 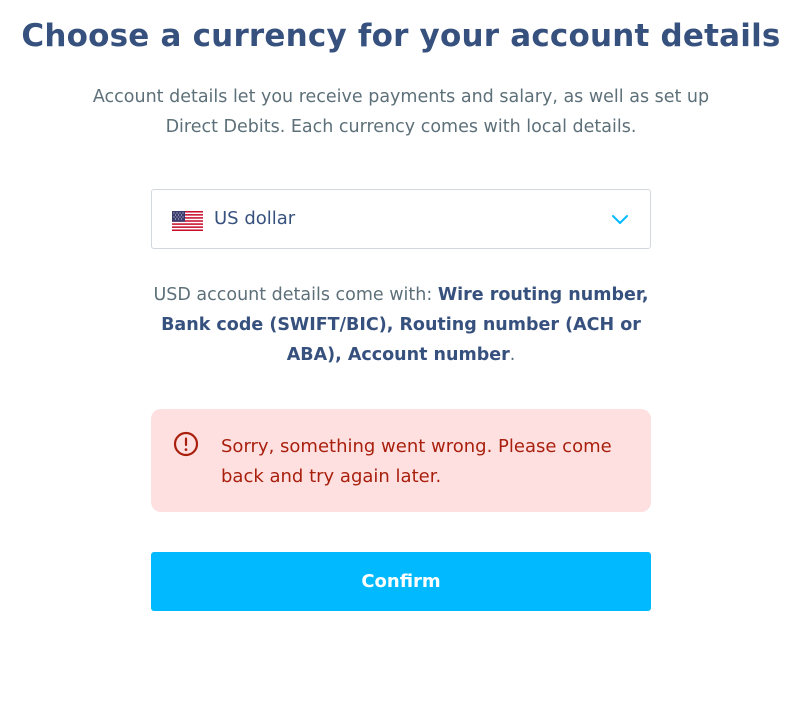 I want to click on error-circle-icon, so click(x=186, y=444).